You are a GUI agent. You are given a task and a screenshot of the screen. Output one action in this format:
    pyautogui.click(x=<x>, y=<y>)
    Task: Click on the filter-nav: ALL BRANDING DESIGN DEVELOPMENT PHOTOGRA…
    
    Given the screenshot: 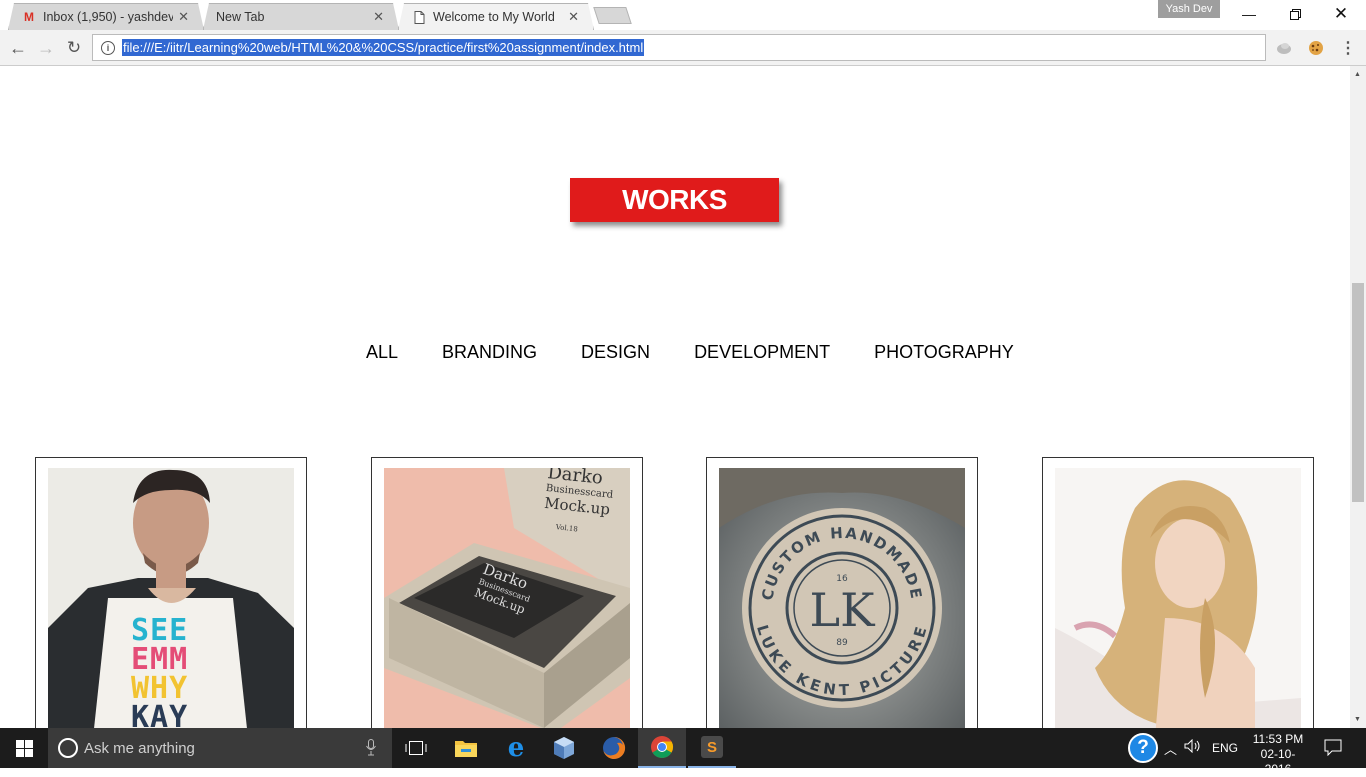 What is the action you would take?
    pyautogui.click(x=712, y=355)
    